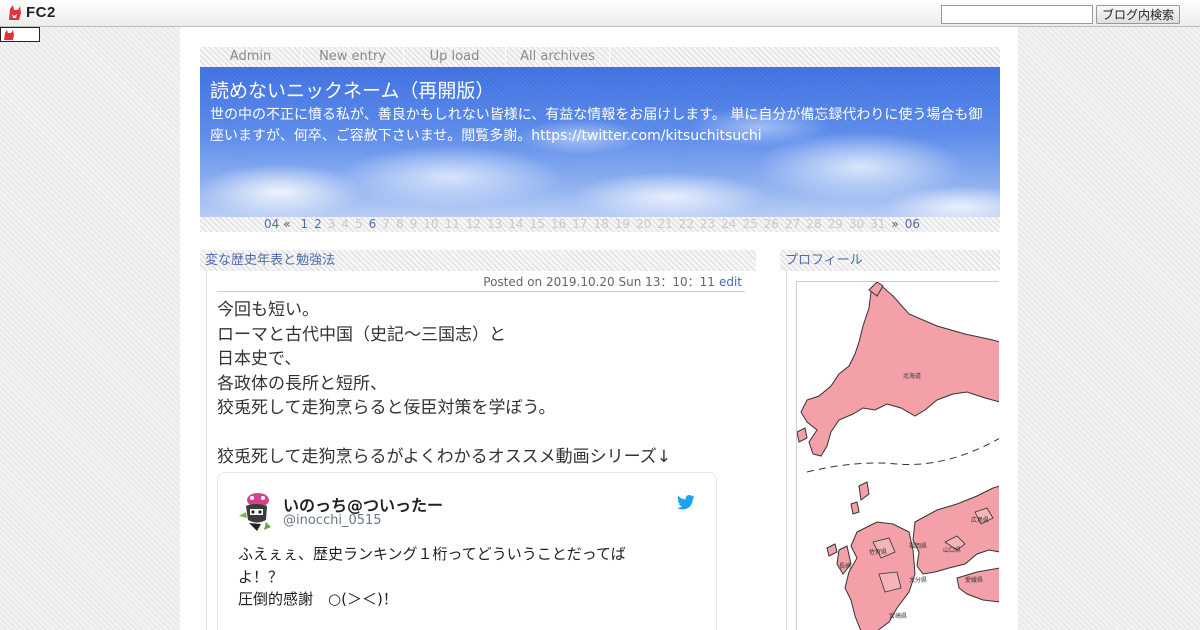 The image size is (1200, 630). I want to click on entry-edit-link: edit, so click(730, 282).